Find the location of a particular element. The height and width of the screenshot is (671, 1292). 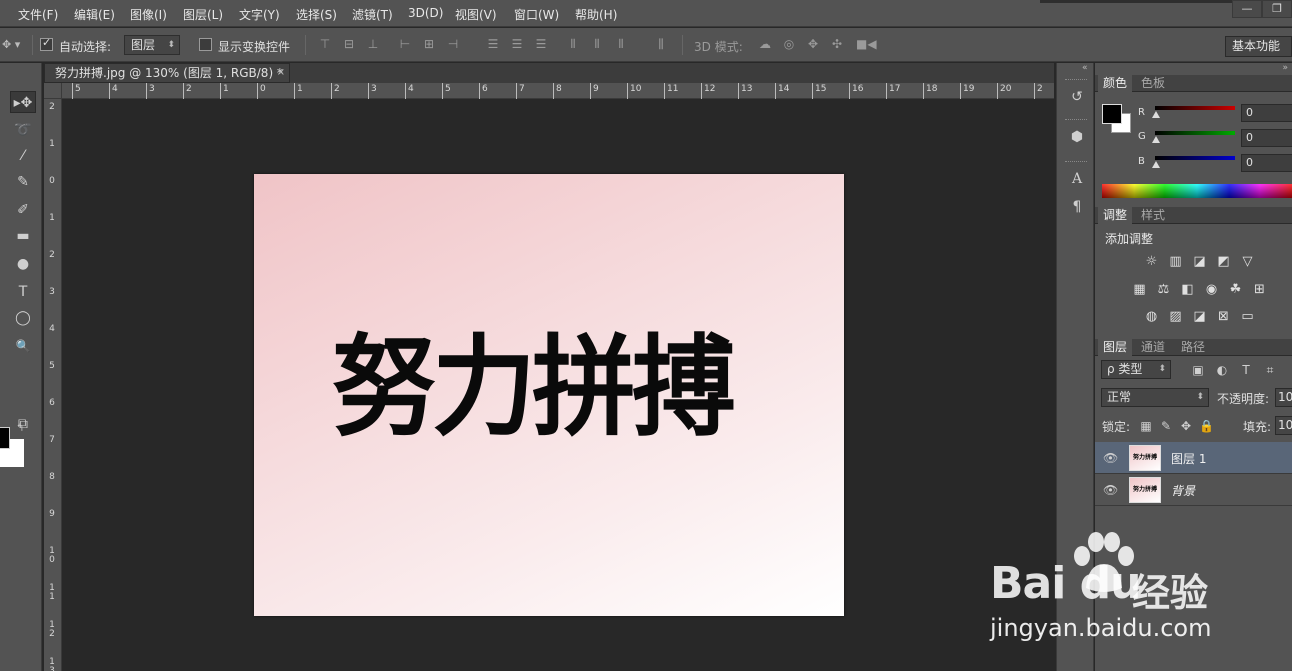

collapse-arrows-icon: « is located at coordinates (1085, 68).